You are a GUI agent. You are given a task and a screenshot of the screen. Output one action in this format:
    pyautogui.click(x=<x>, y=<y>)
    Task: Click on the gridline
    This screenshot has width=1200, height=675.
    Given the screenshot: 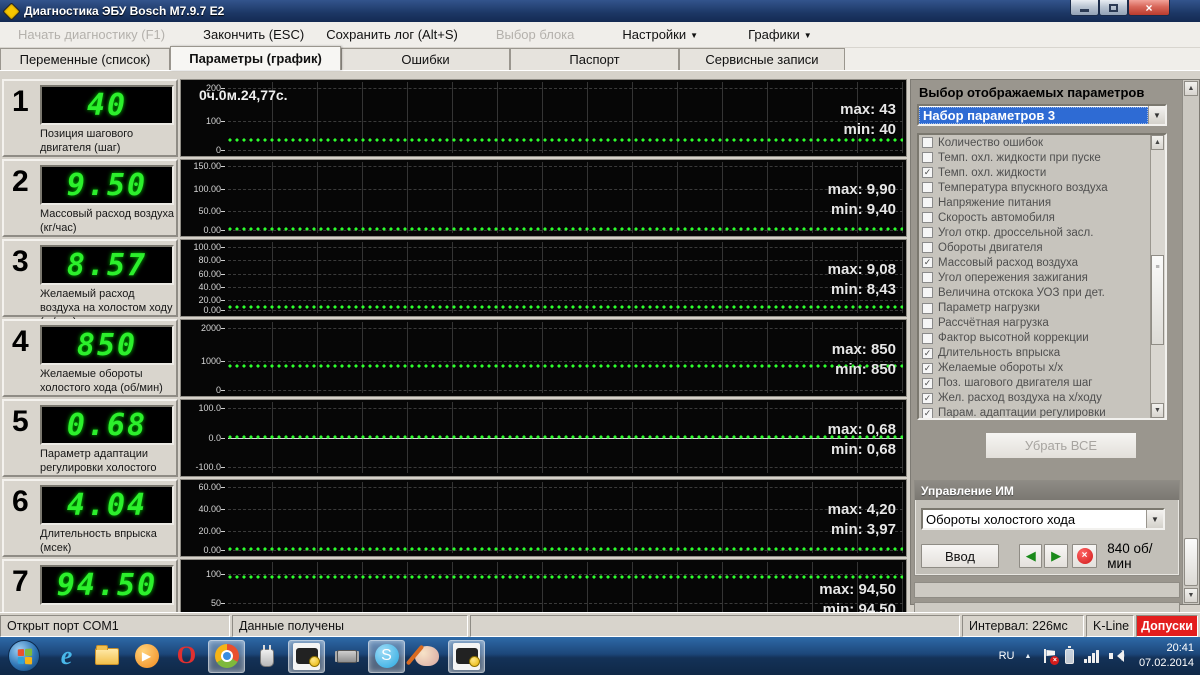 What is the action you would take?
    pyautogui.click(x=565, y=329)
    